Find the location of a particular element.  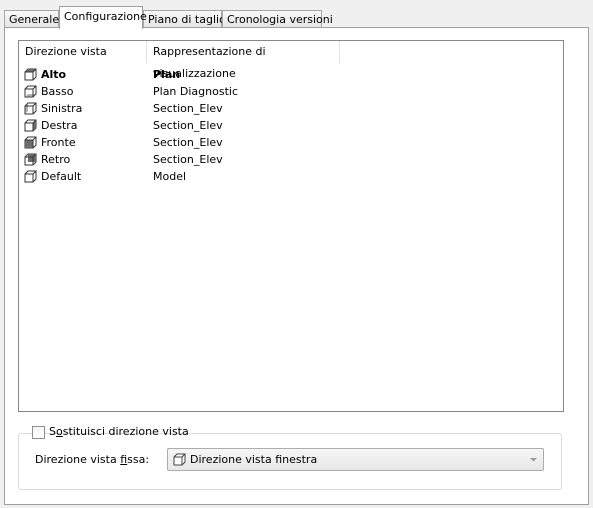

view-right-icon is located at coordinates (30, 125).